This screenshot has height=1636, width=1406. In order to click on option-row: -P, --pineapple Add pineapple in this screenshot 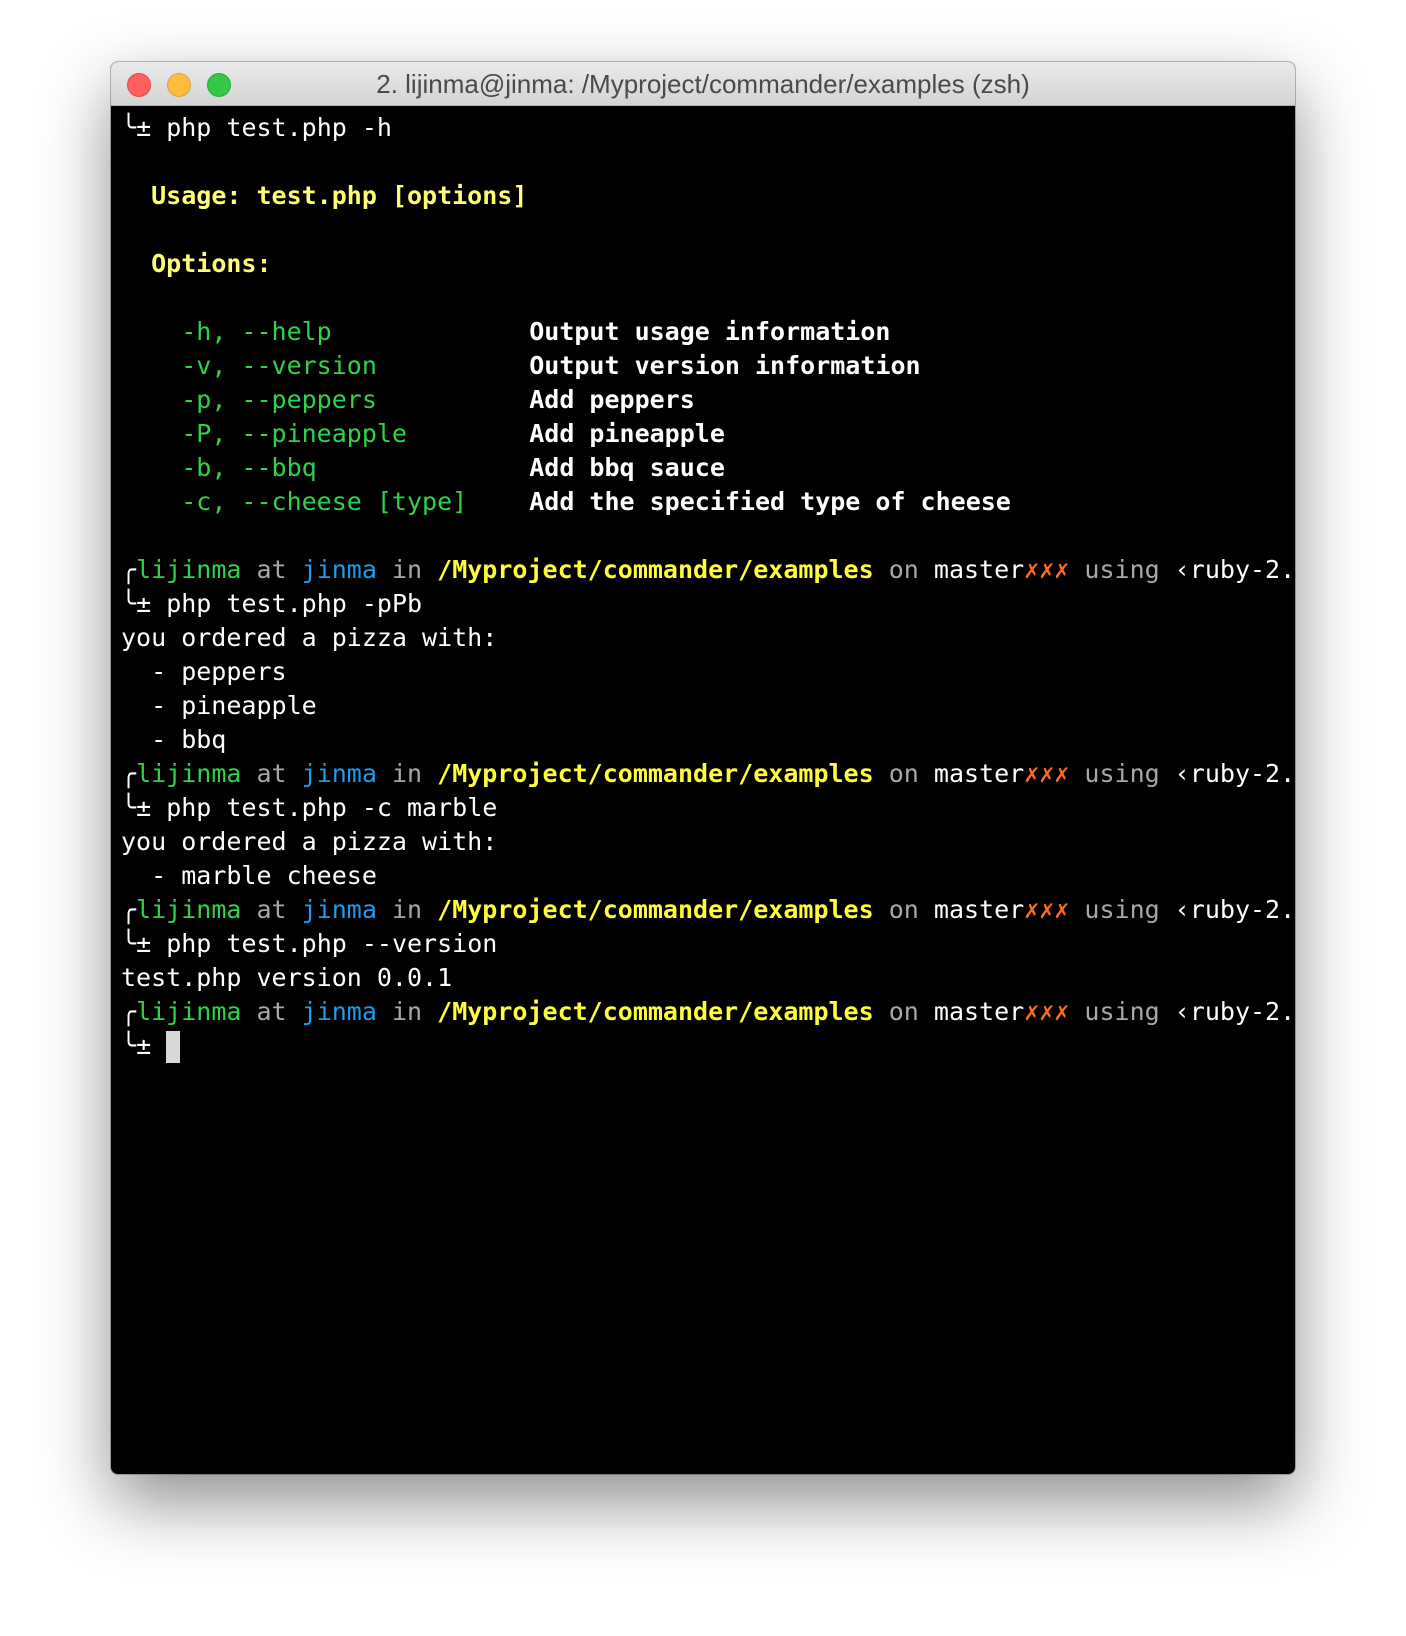, I will do `click(708, 434)`.